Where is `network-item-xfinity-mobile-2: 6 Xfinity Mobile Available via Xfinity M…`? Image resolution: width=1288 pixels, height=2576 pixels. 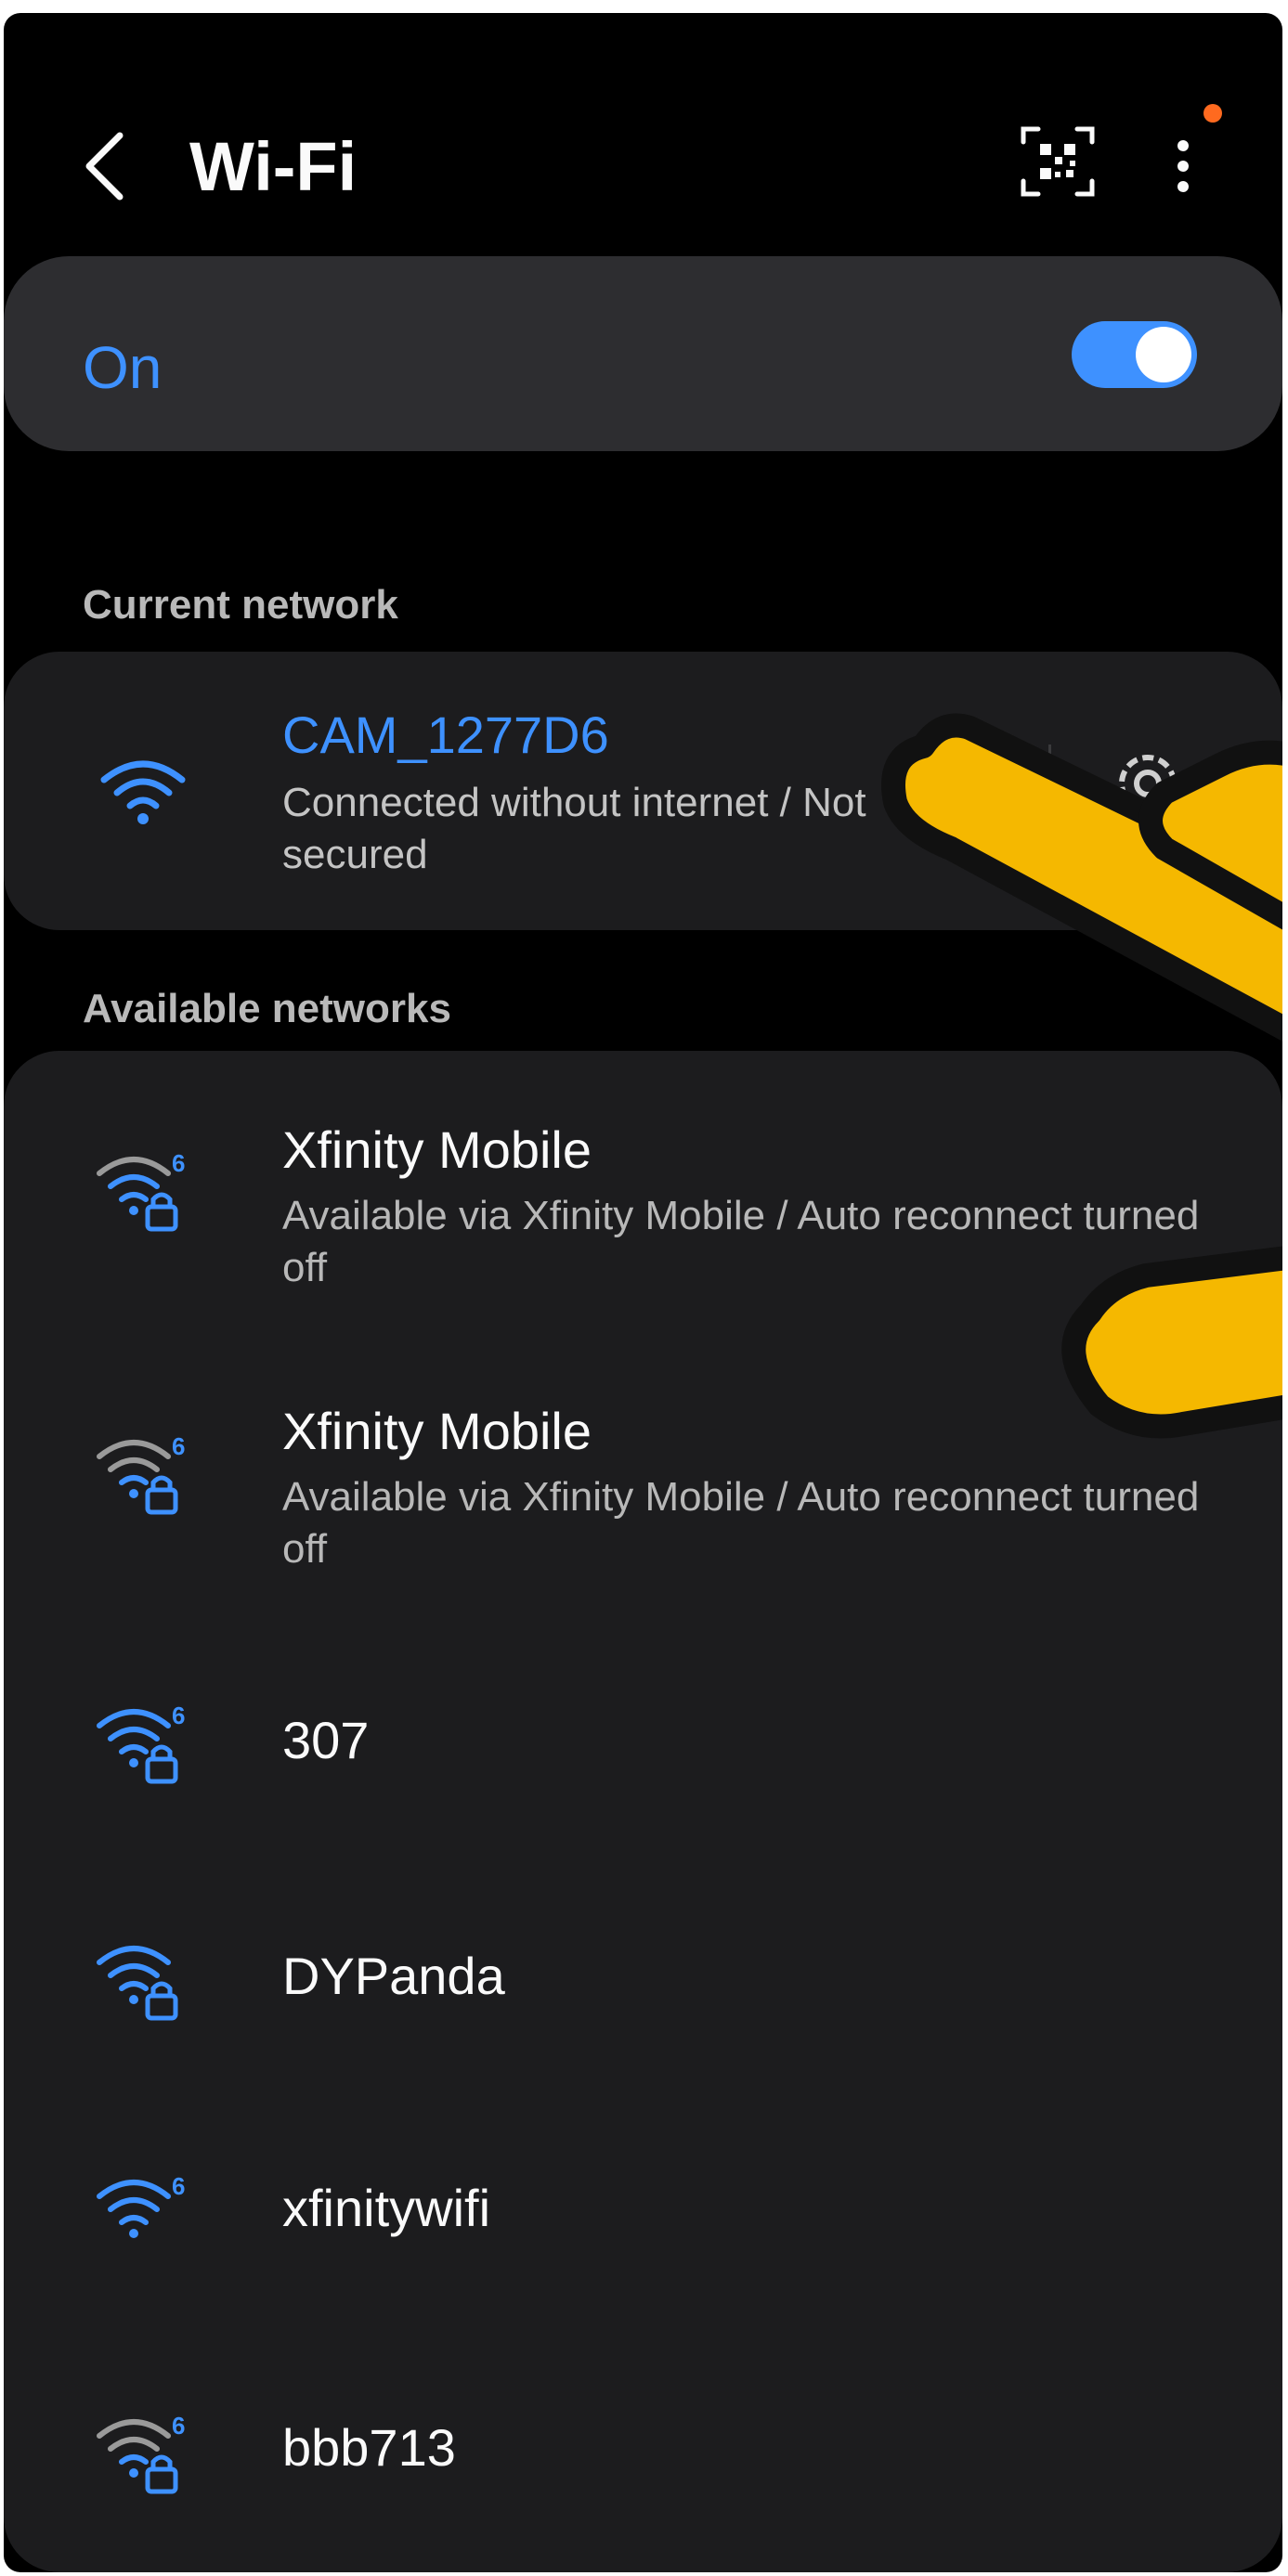
network-item-xfinity-mobile-2: 6 Xfinity Mobile Available via Xfinity M… is located at coordinates (643, 1473).